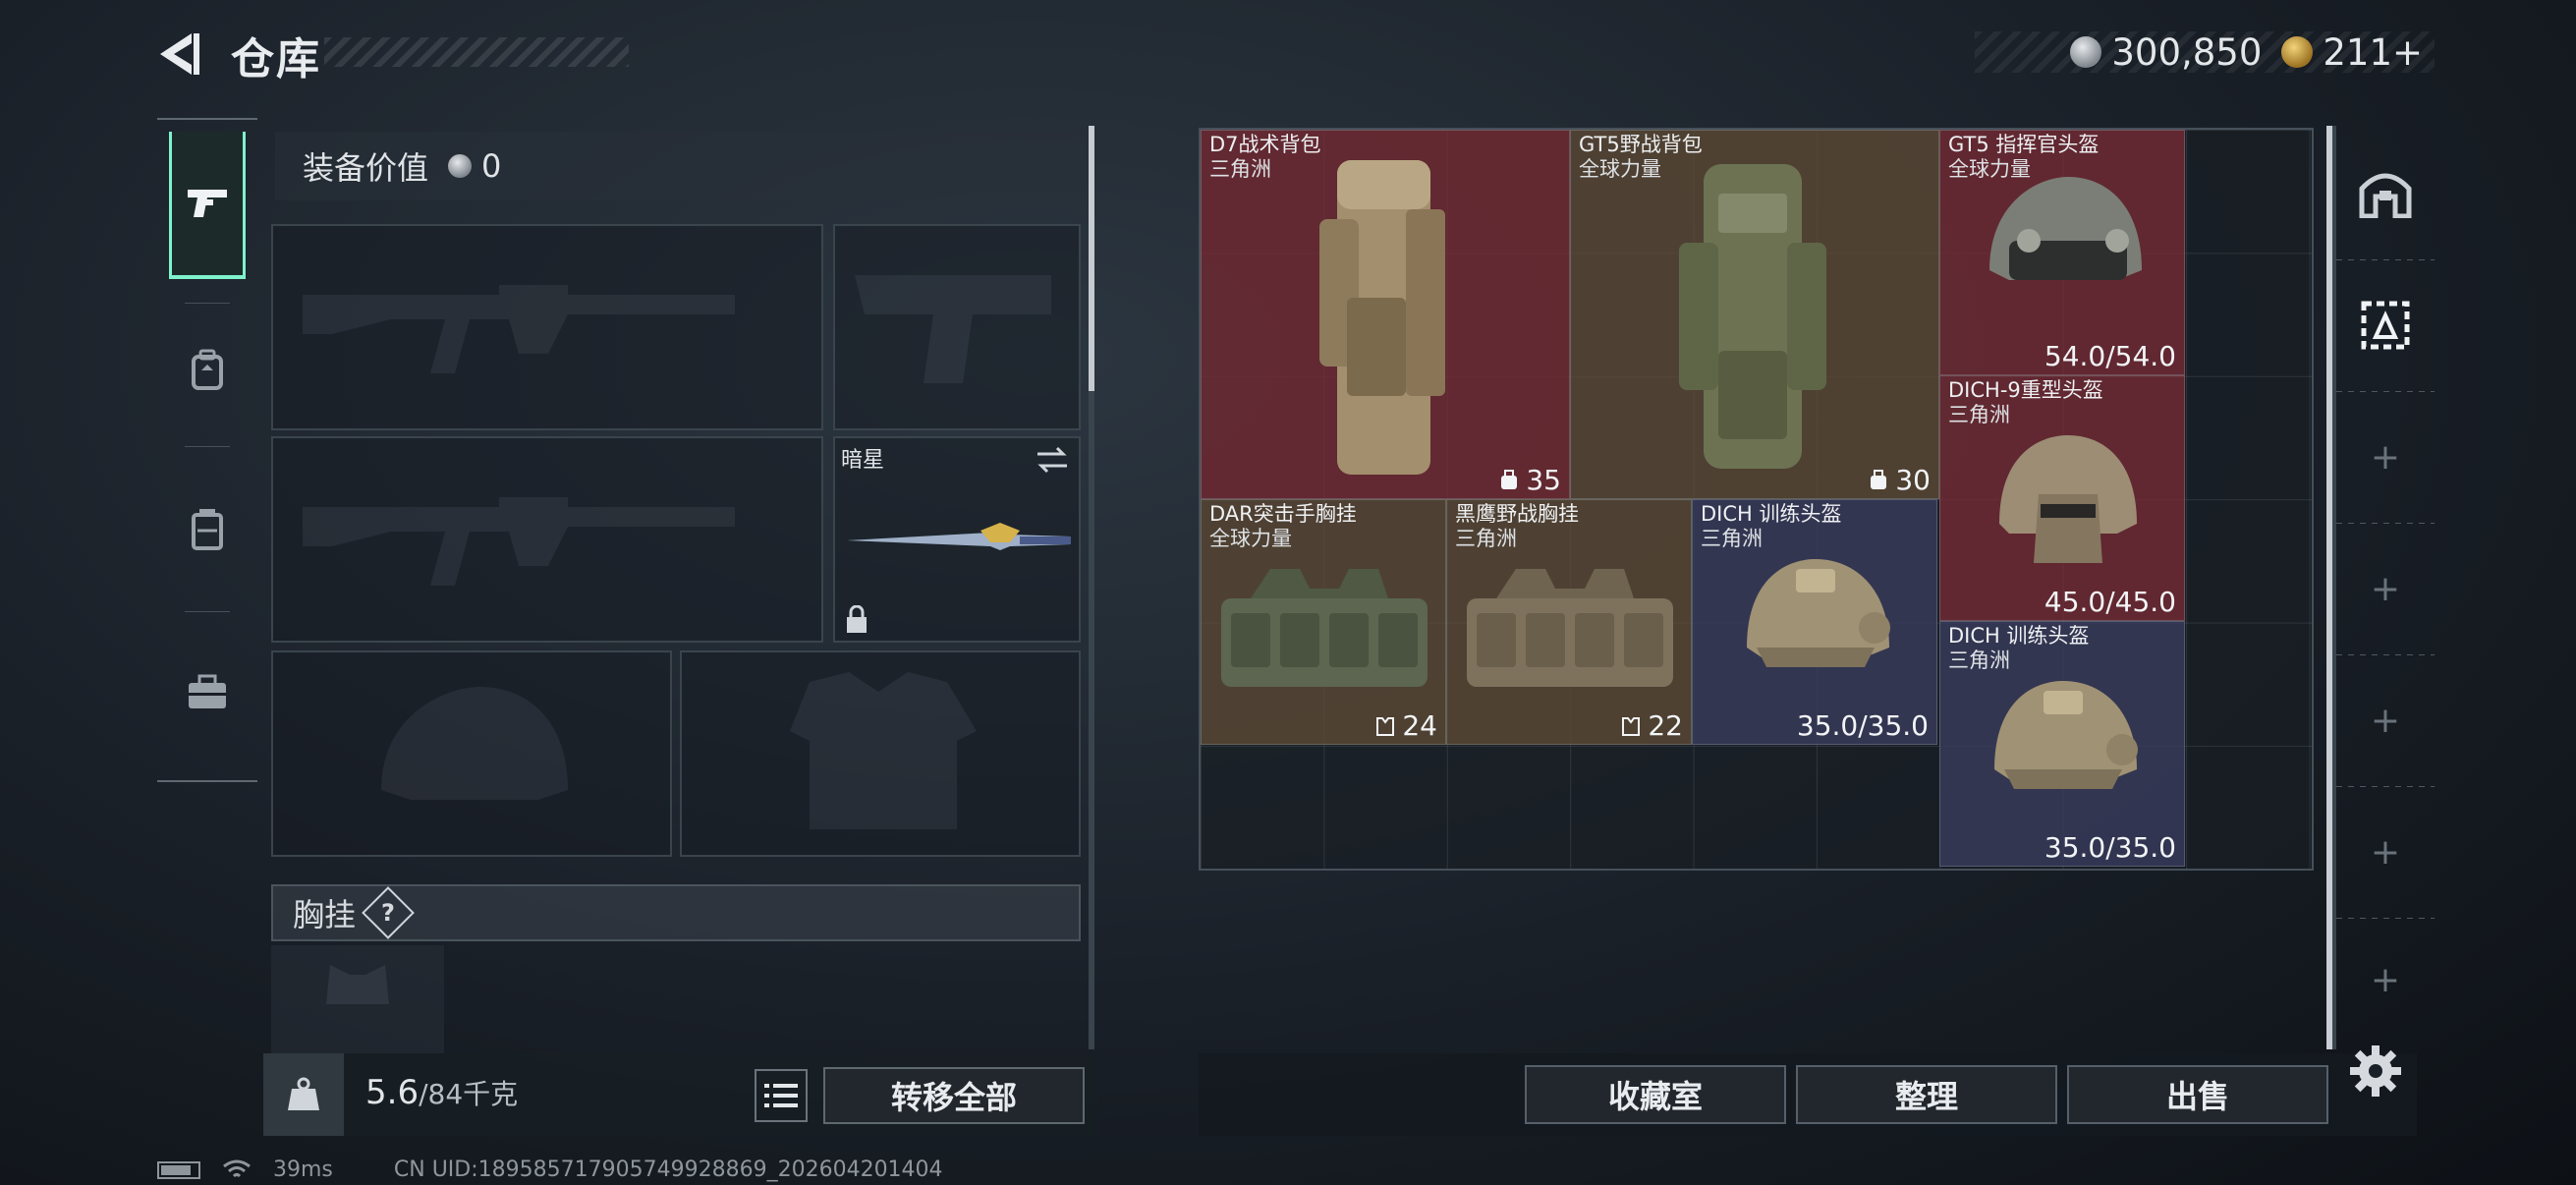 The height and width of the screenshot is (1185, 2576). Describe the element at coordinates (1382, 318) in the screenshot. I see `backpack-art-icon` at that location.